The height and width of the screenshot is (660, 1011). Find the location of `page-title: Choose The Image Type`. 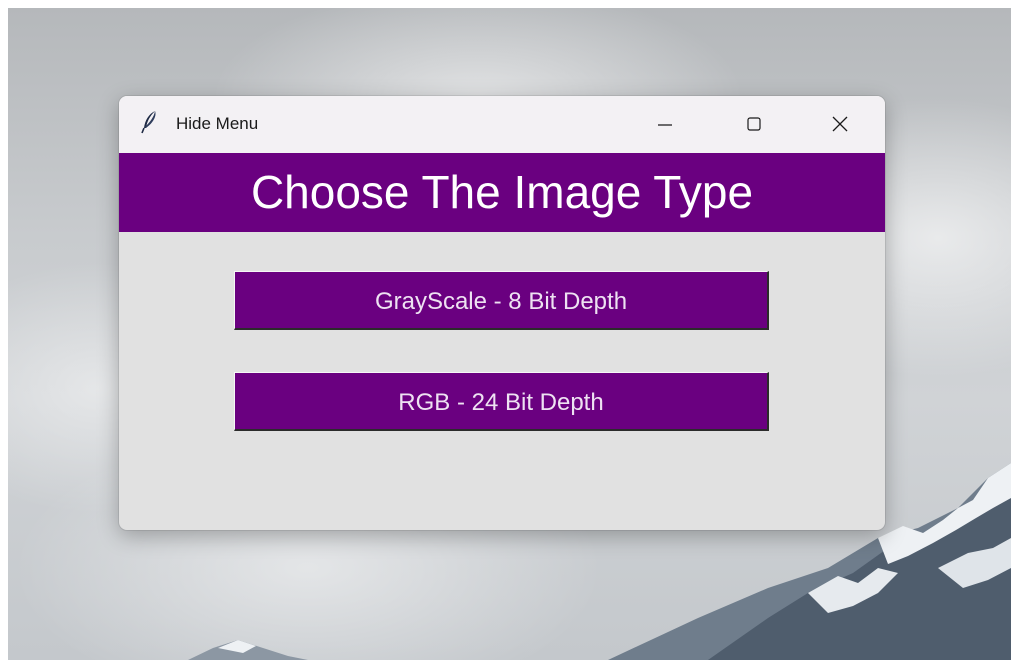

page-title: Choose The Image Type is located at coordinates (502, 192).